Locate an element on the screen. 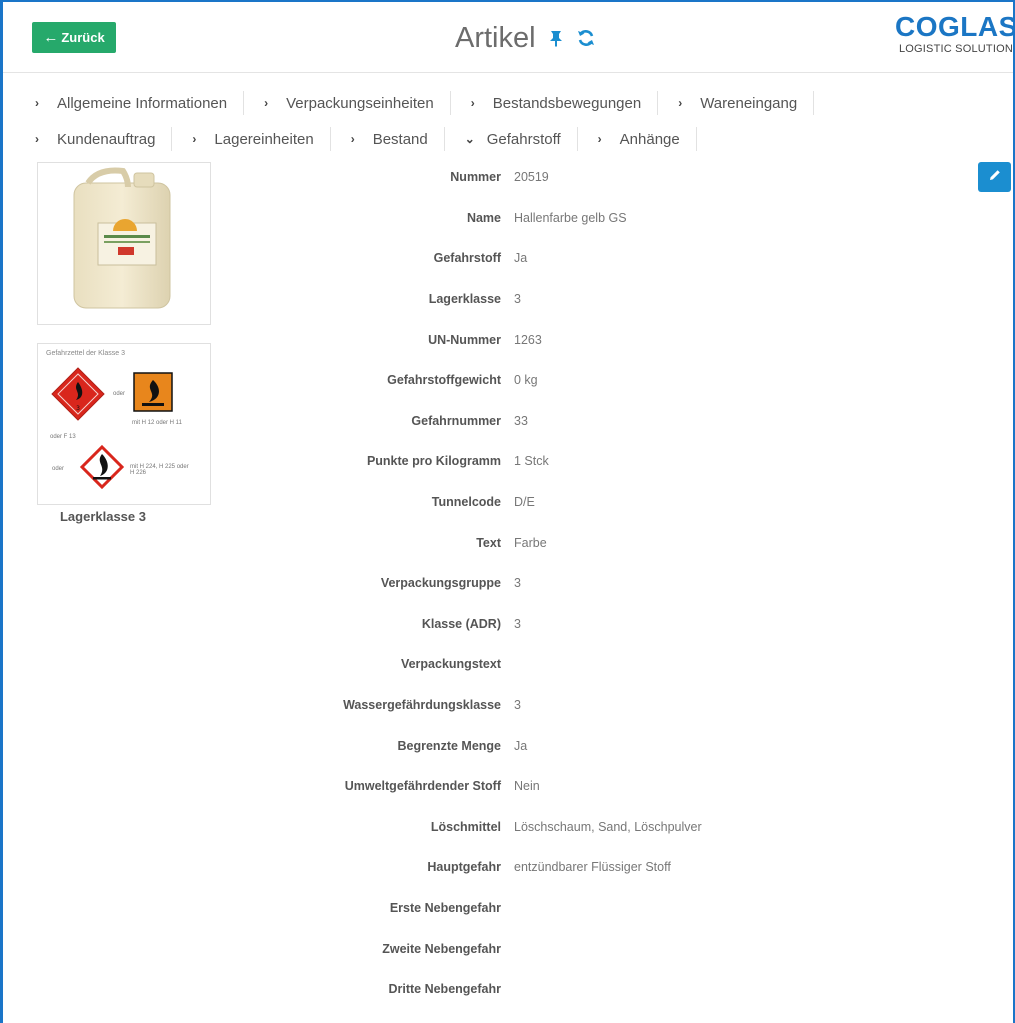  tab-bestandsbewegungen: › Bestandsbewegungen is located at coordinates (563, 103).